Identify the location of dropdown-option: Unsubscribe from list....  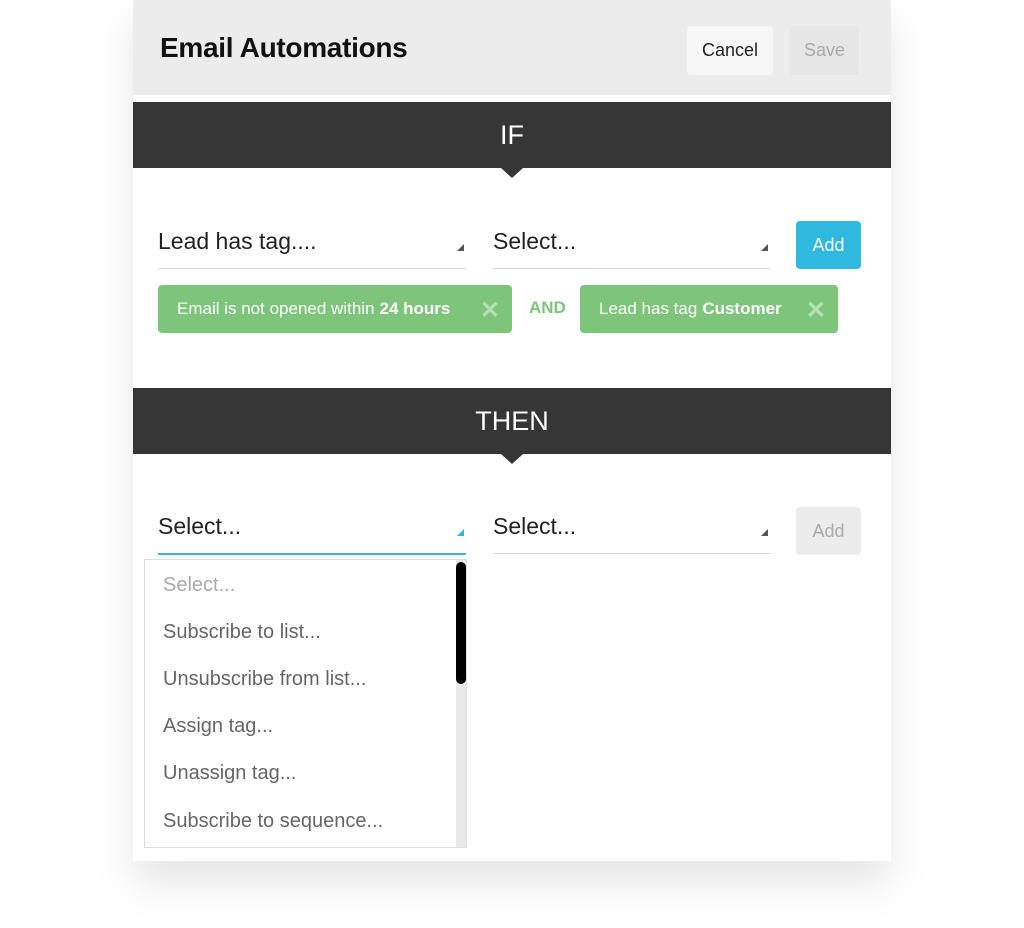
(264, 679).